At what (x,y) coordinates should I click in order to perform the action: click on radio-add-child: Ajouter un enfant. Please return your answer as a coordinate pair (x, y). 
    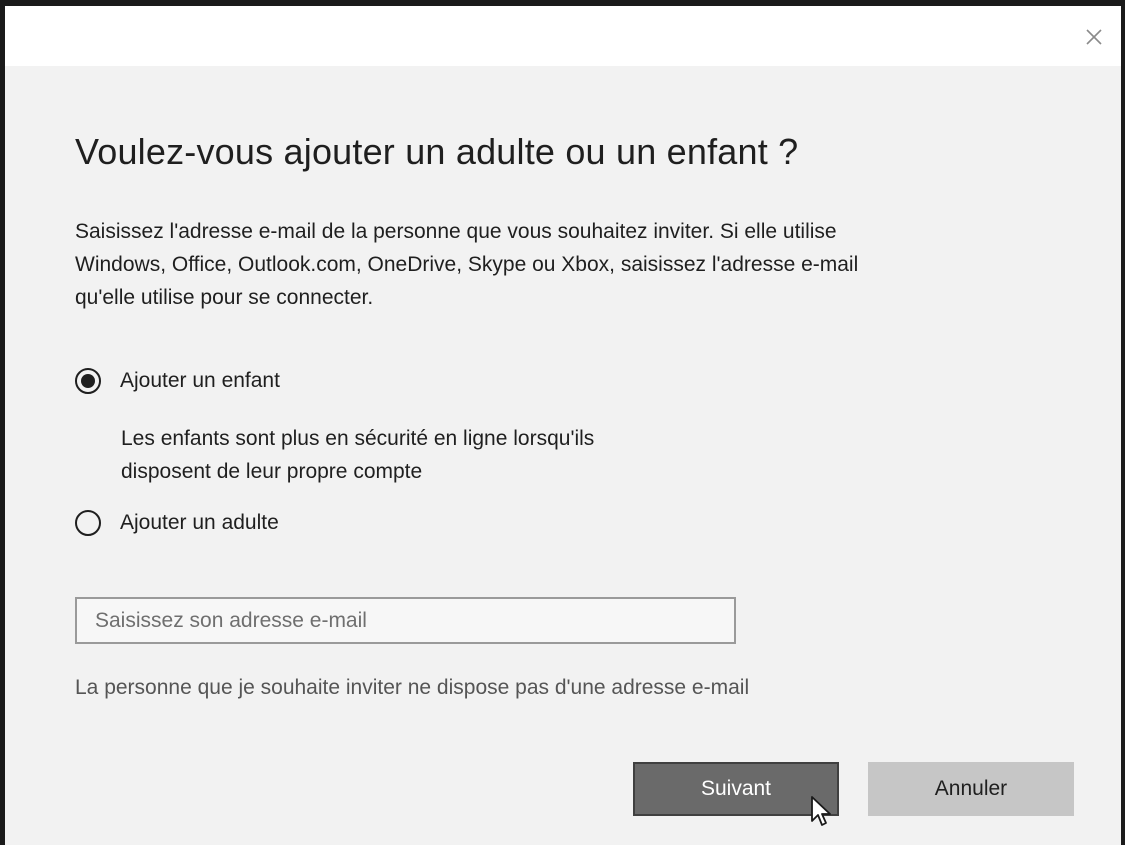
    Looking at the image, I should click on (177, 381).